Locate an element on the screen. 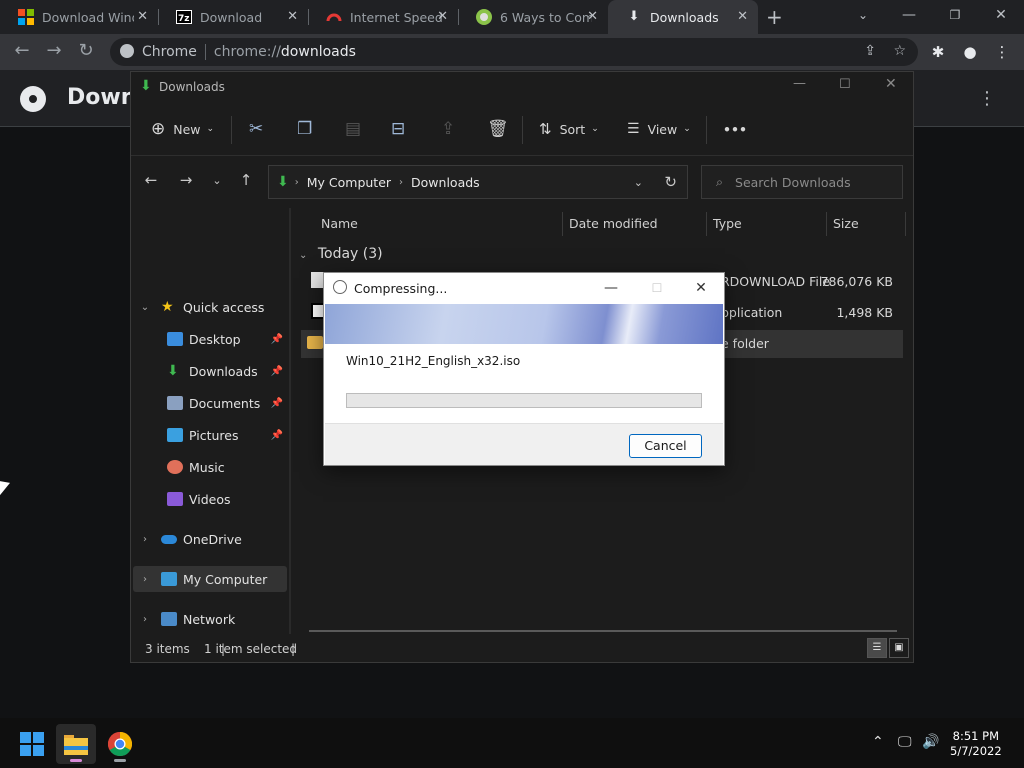  chrome-taskbar-button is located at coordinates (120, 744).